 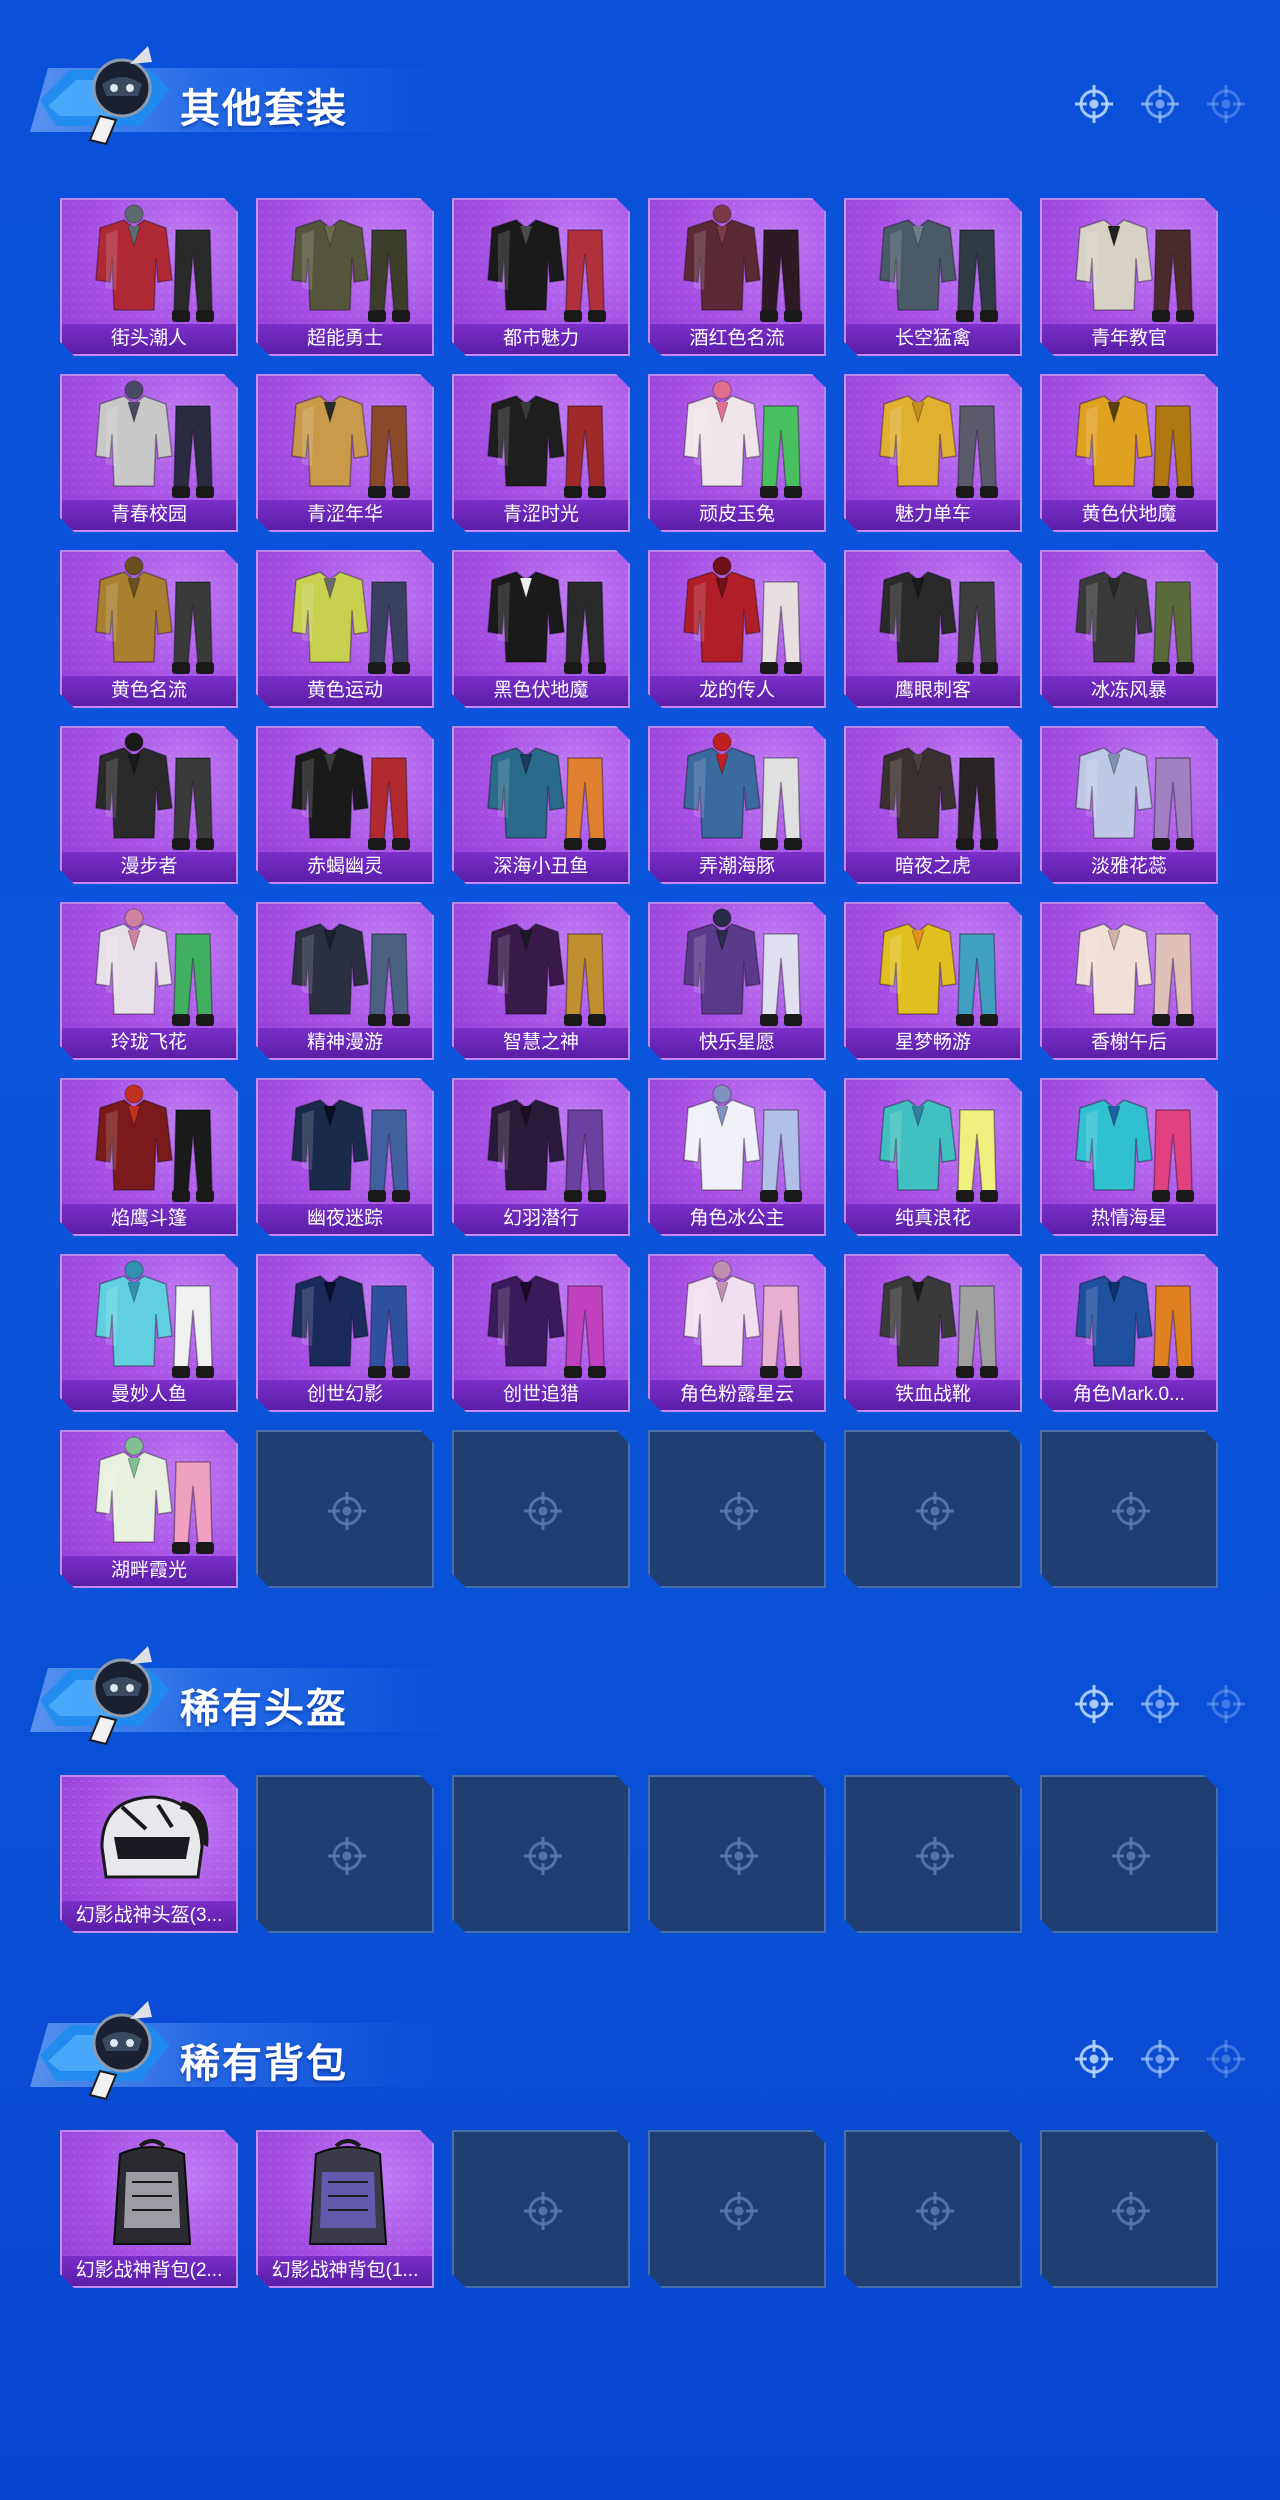 I want to click on section-title: 稀有头盔, so click(x=264, y=1709).